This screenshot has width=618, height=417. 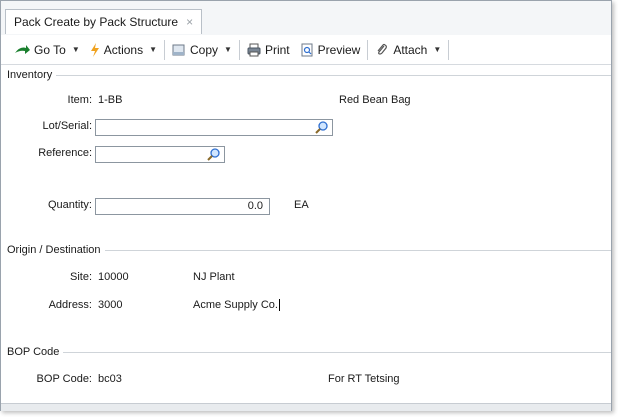 I want to click on site-value: 10000, so click(x=113, y=277).